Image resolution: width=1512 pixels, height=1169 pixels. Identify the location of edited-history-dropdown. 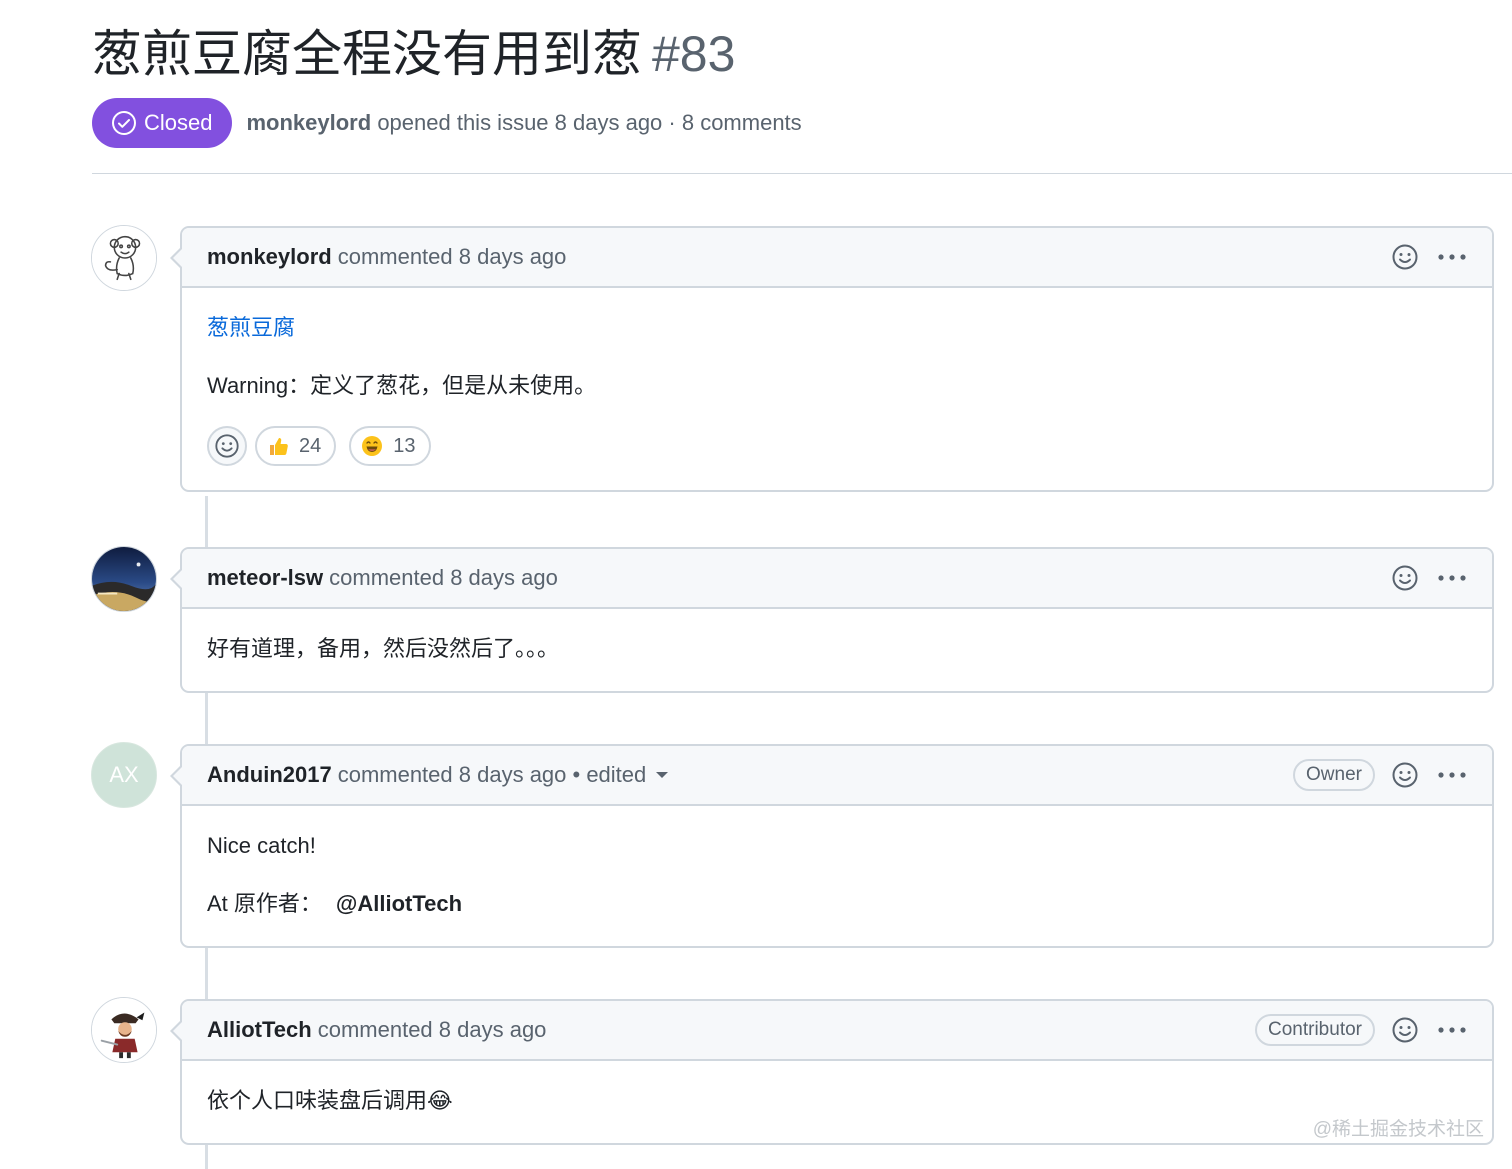
(662, 775).